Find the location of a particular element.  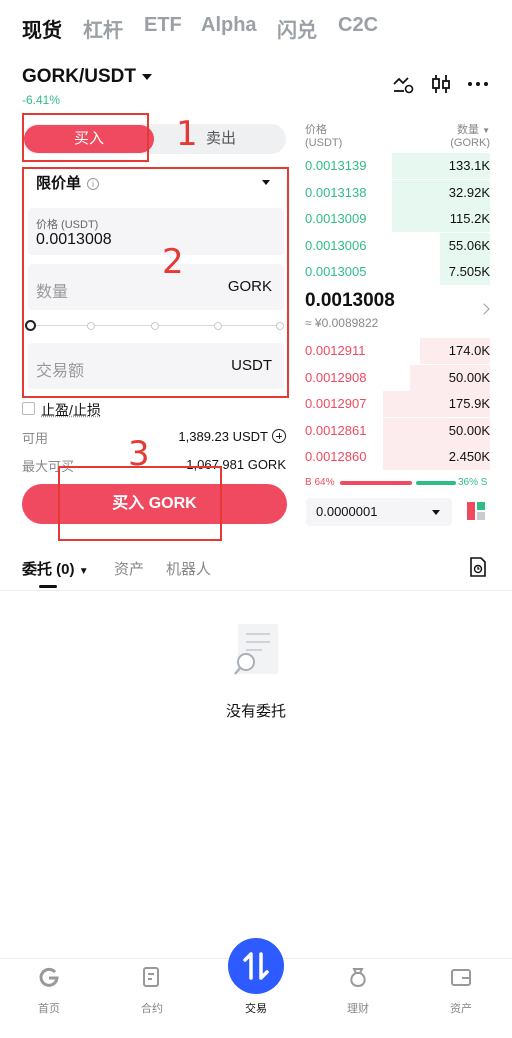

sort-caret-icon: ▼ is located at coordinates (486, 130).